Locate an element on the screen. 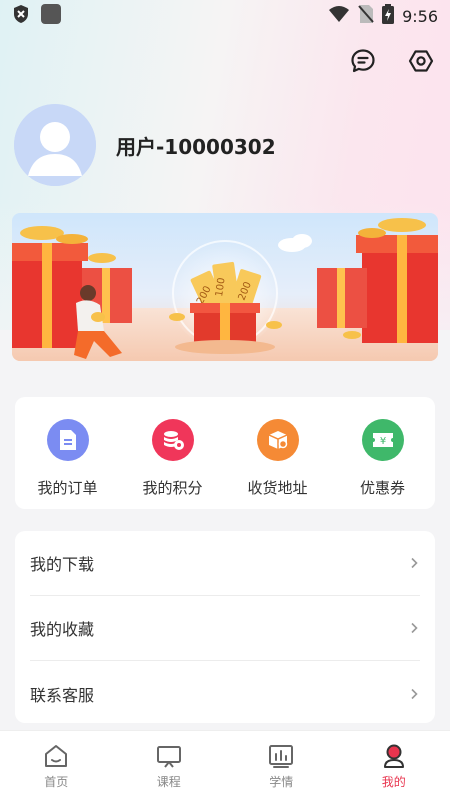  app-notification-icon is located at coordinates (51, 16).